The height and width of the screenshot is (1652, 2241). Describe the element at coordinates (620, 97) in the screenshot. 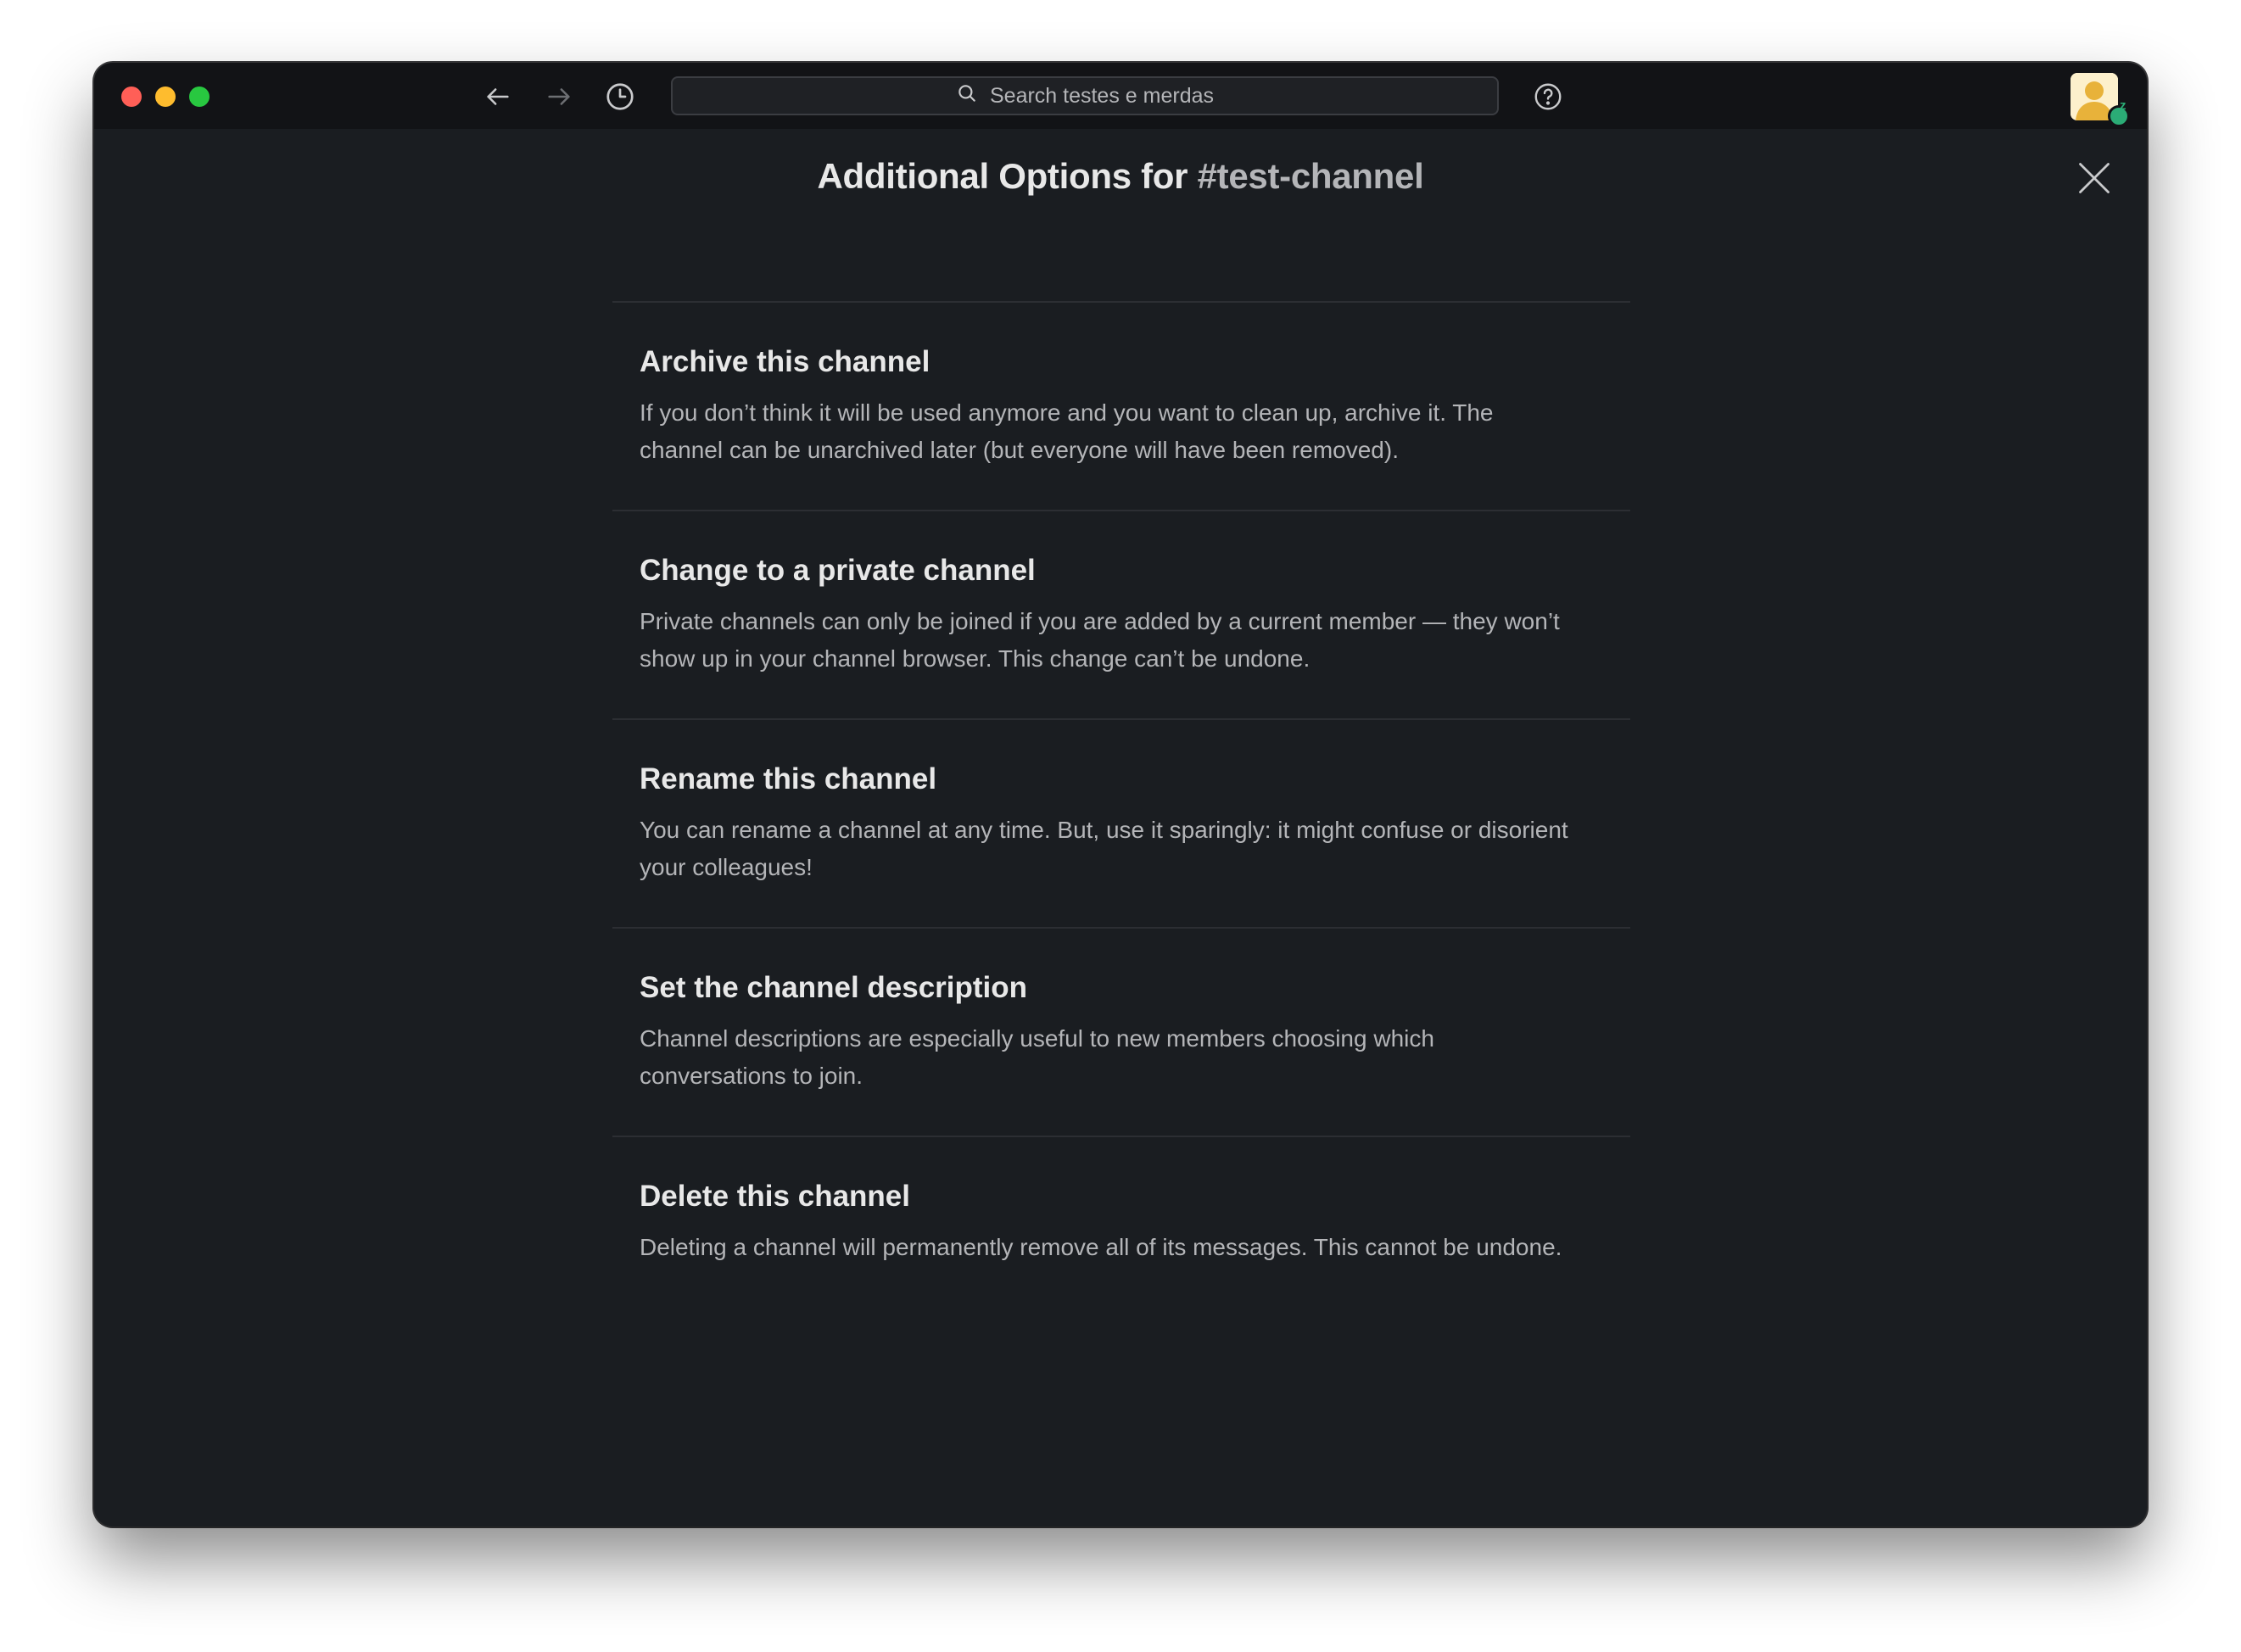

I see `history-icon` at that location.